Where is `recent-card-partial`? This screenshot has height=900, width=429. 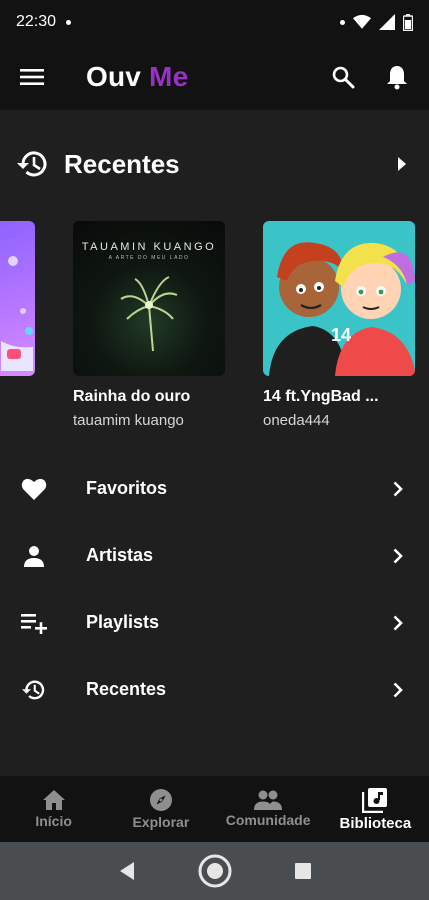
recent-card-partial is located at coordinates (17, 298).